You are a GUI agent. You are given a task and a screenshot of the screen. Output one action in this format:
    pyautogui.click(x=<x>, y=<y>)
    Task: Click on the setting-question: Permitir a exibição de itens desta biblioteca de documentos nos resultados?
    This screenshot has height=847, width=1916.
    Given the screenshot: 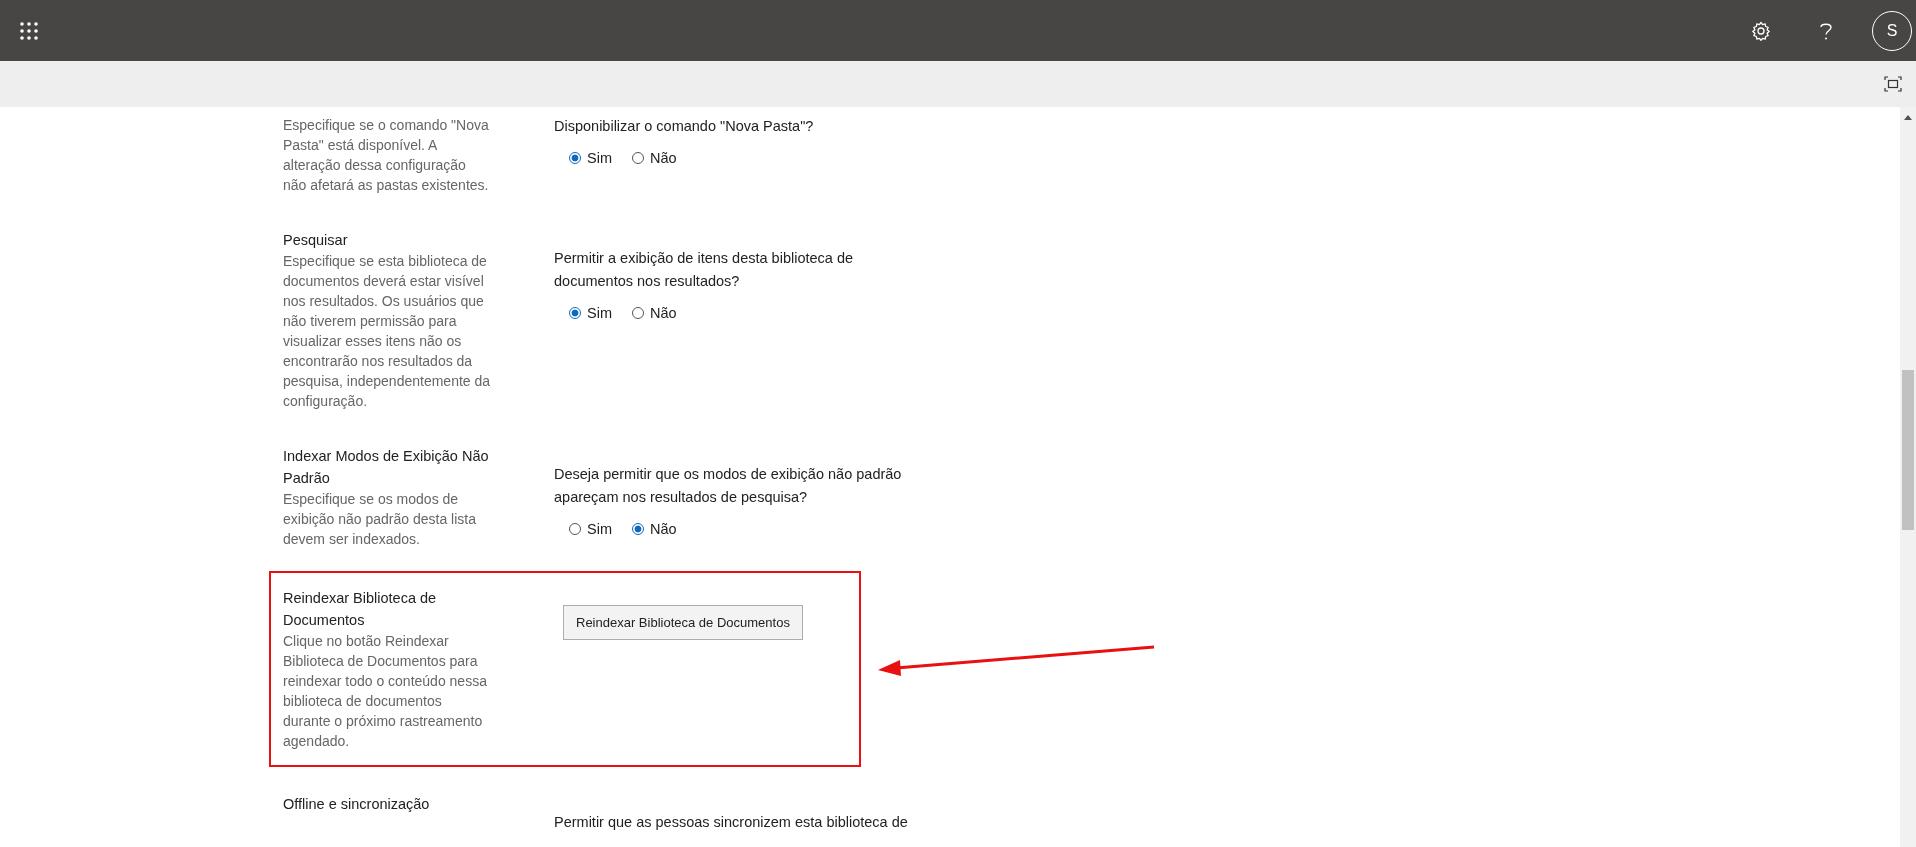 What is the action you would take?
    pyautogui.click(x=704, y=270)
    